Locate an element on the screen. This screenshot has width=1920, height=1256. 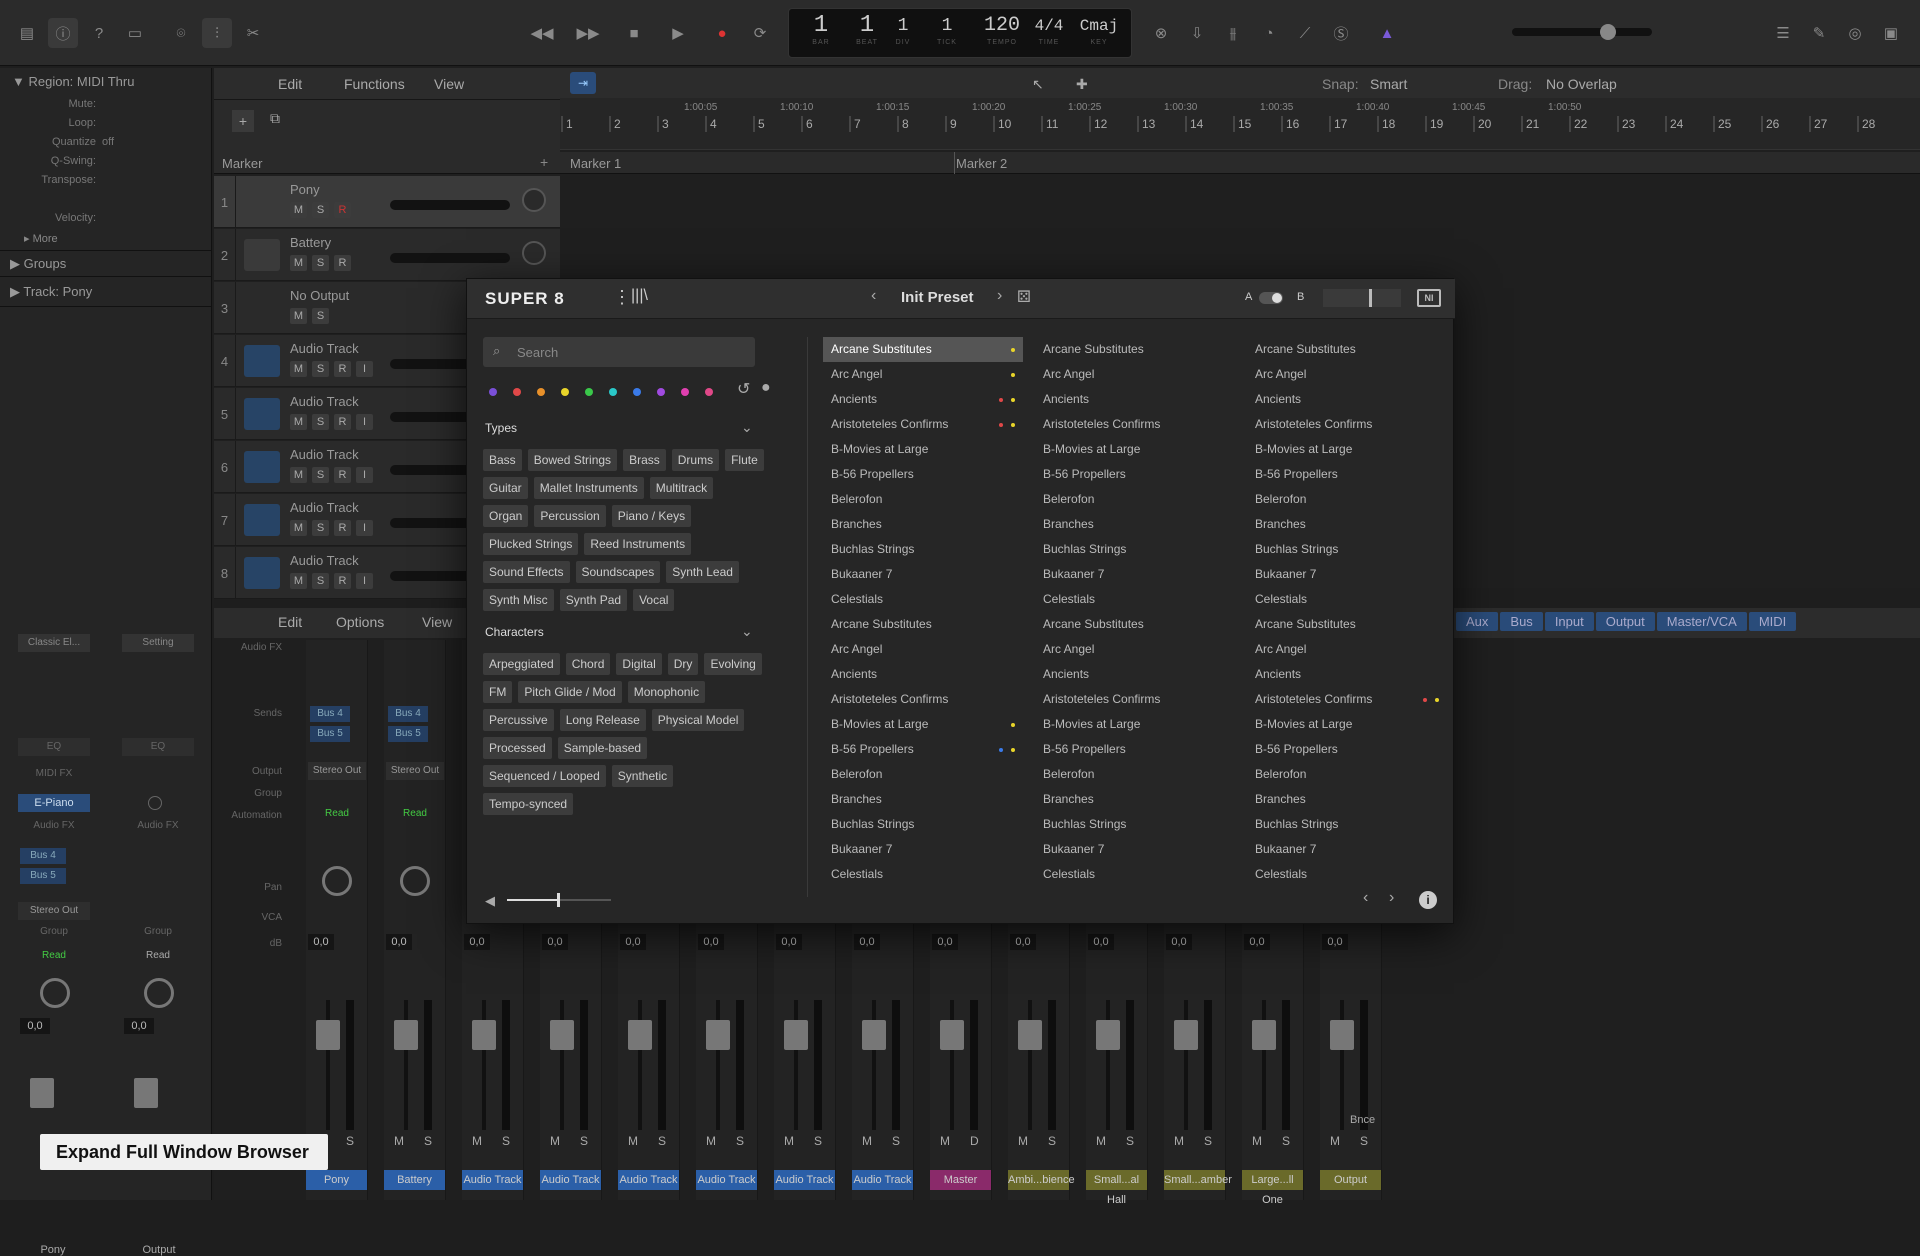
tag-sequenced-looped: Sequenced / Looped is located at coordinates (544, 776).